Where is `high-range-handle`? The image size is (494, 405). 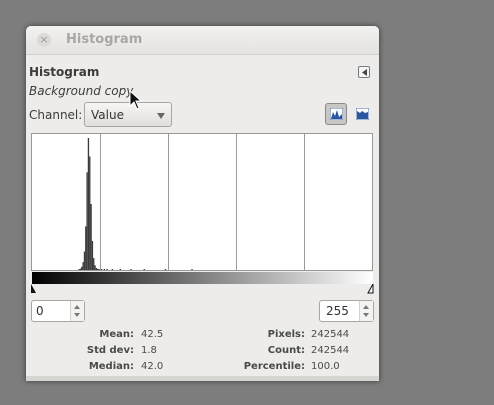 high-range-handle is located at coordinates (370, 289).